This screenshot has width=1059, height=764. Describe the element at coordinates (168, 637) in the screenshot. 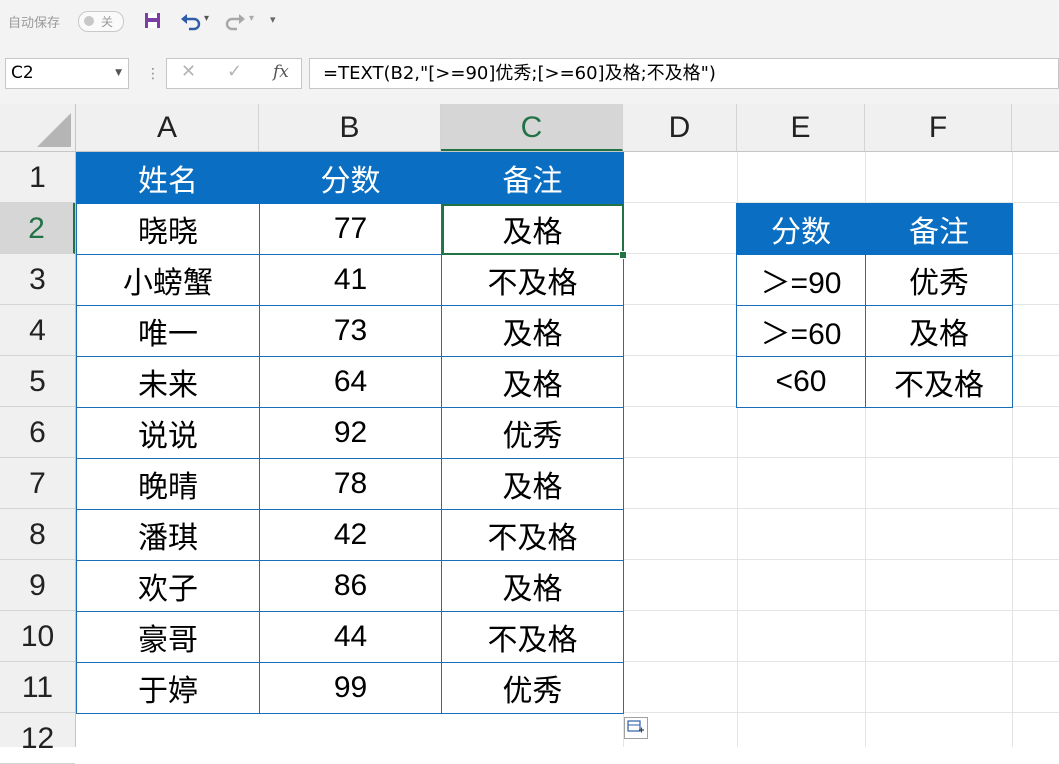

I see `name-cell: 豪哥` at that location.